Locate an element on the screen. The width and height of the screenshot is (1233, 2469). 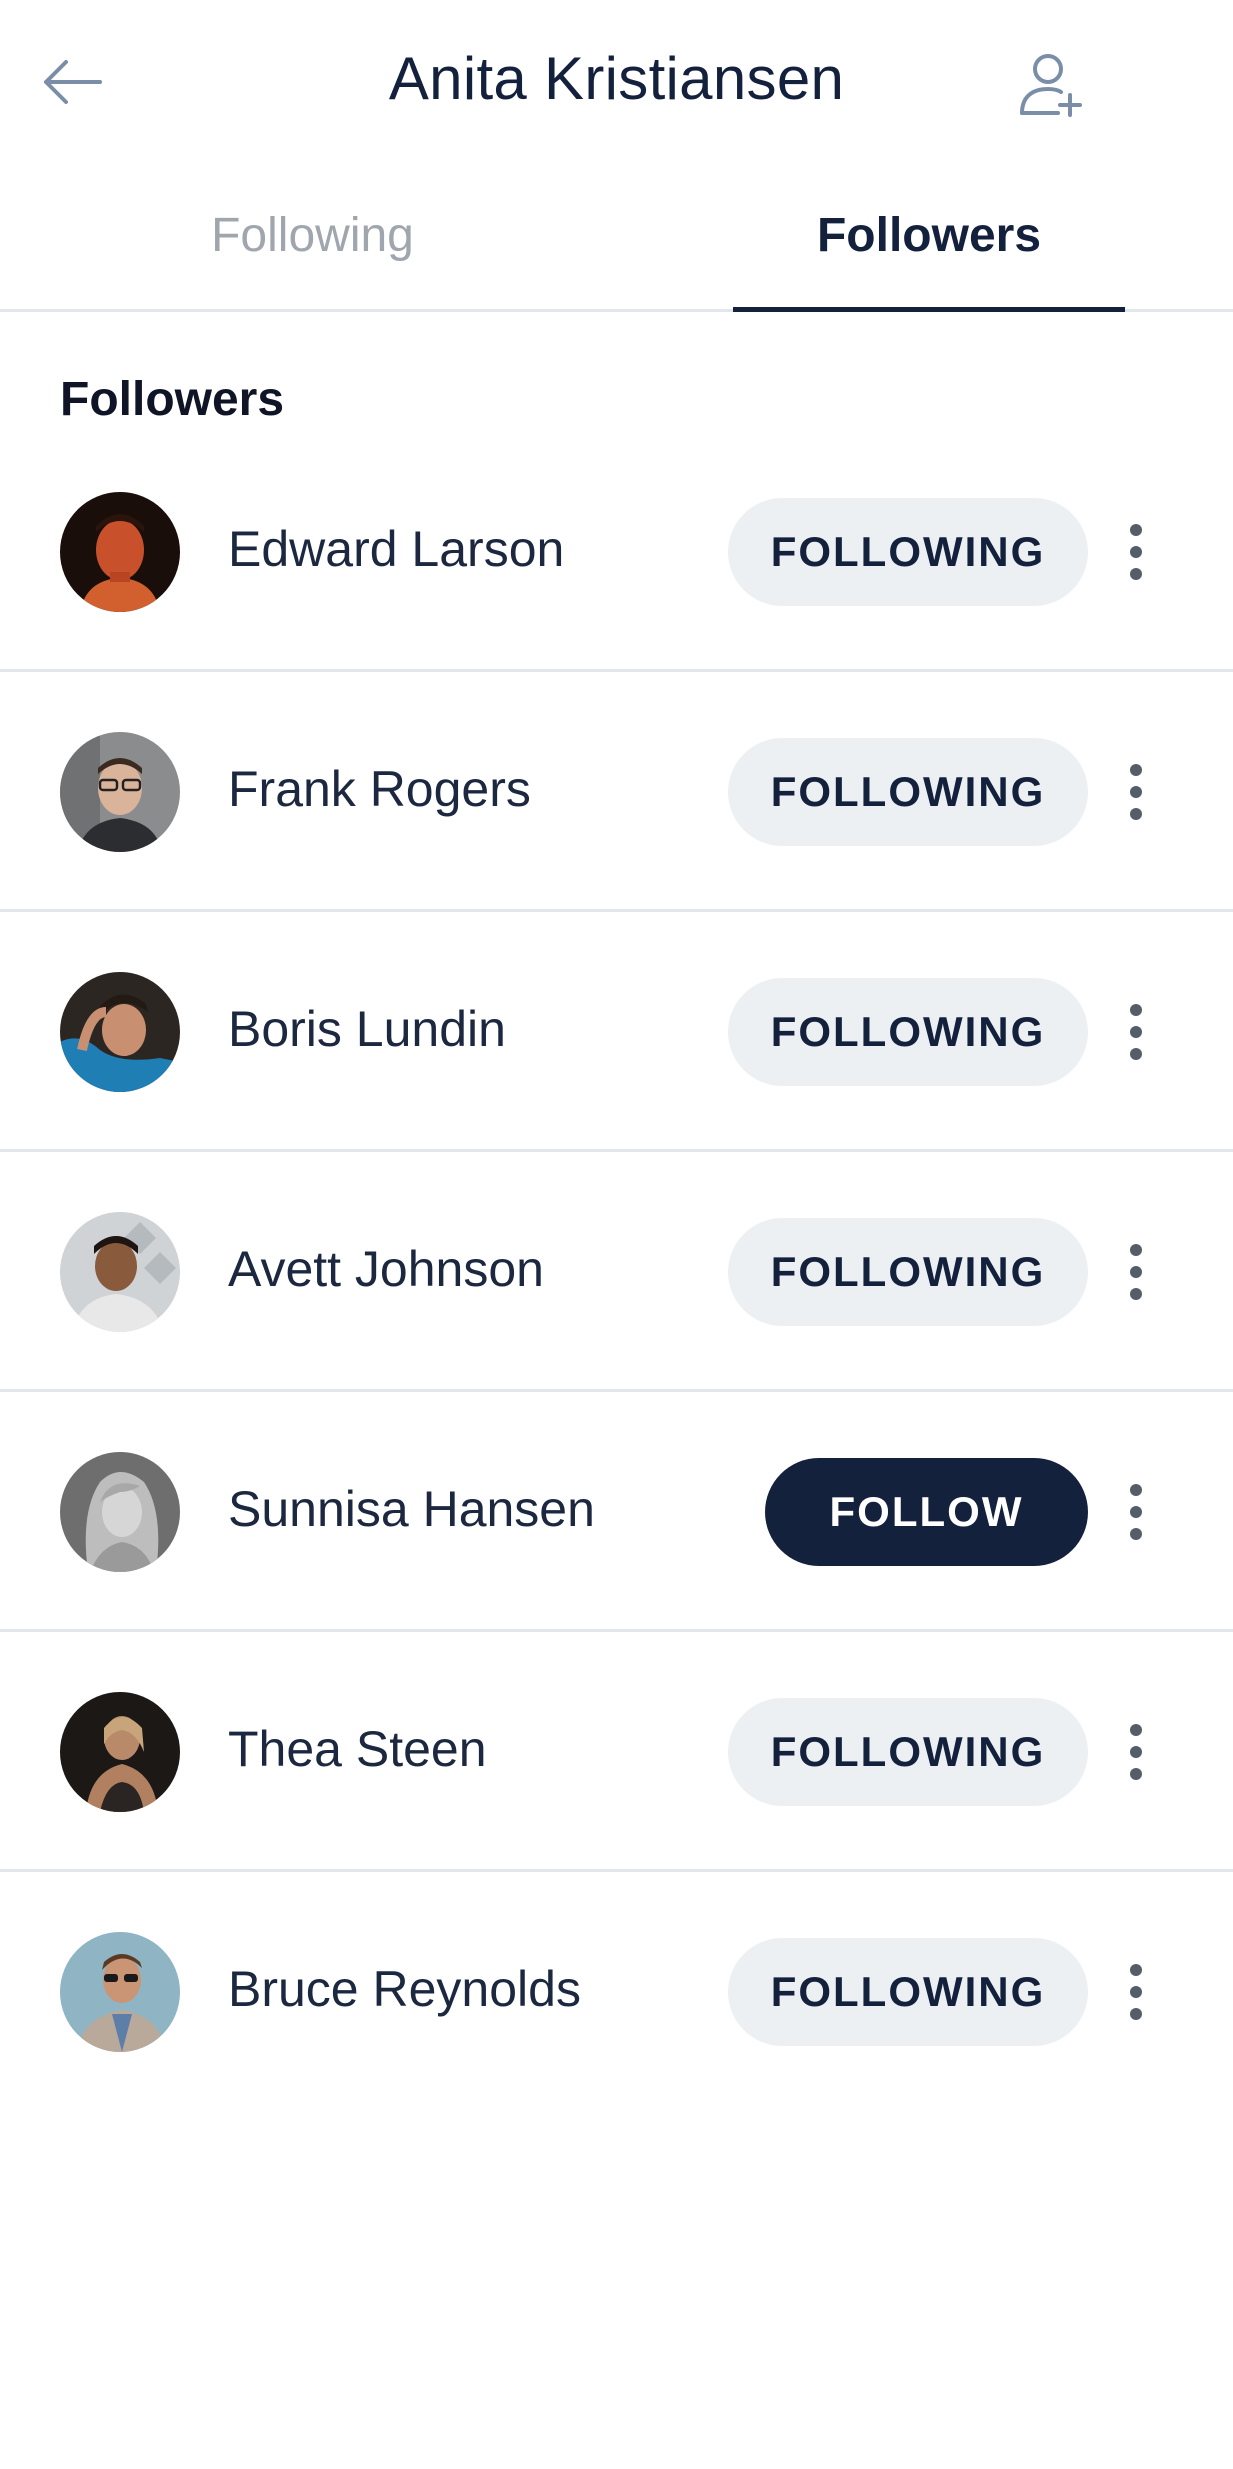
list-item: Avett Johnson FOLLOWING is located at coordinates (616, 1272).